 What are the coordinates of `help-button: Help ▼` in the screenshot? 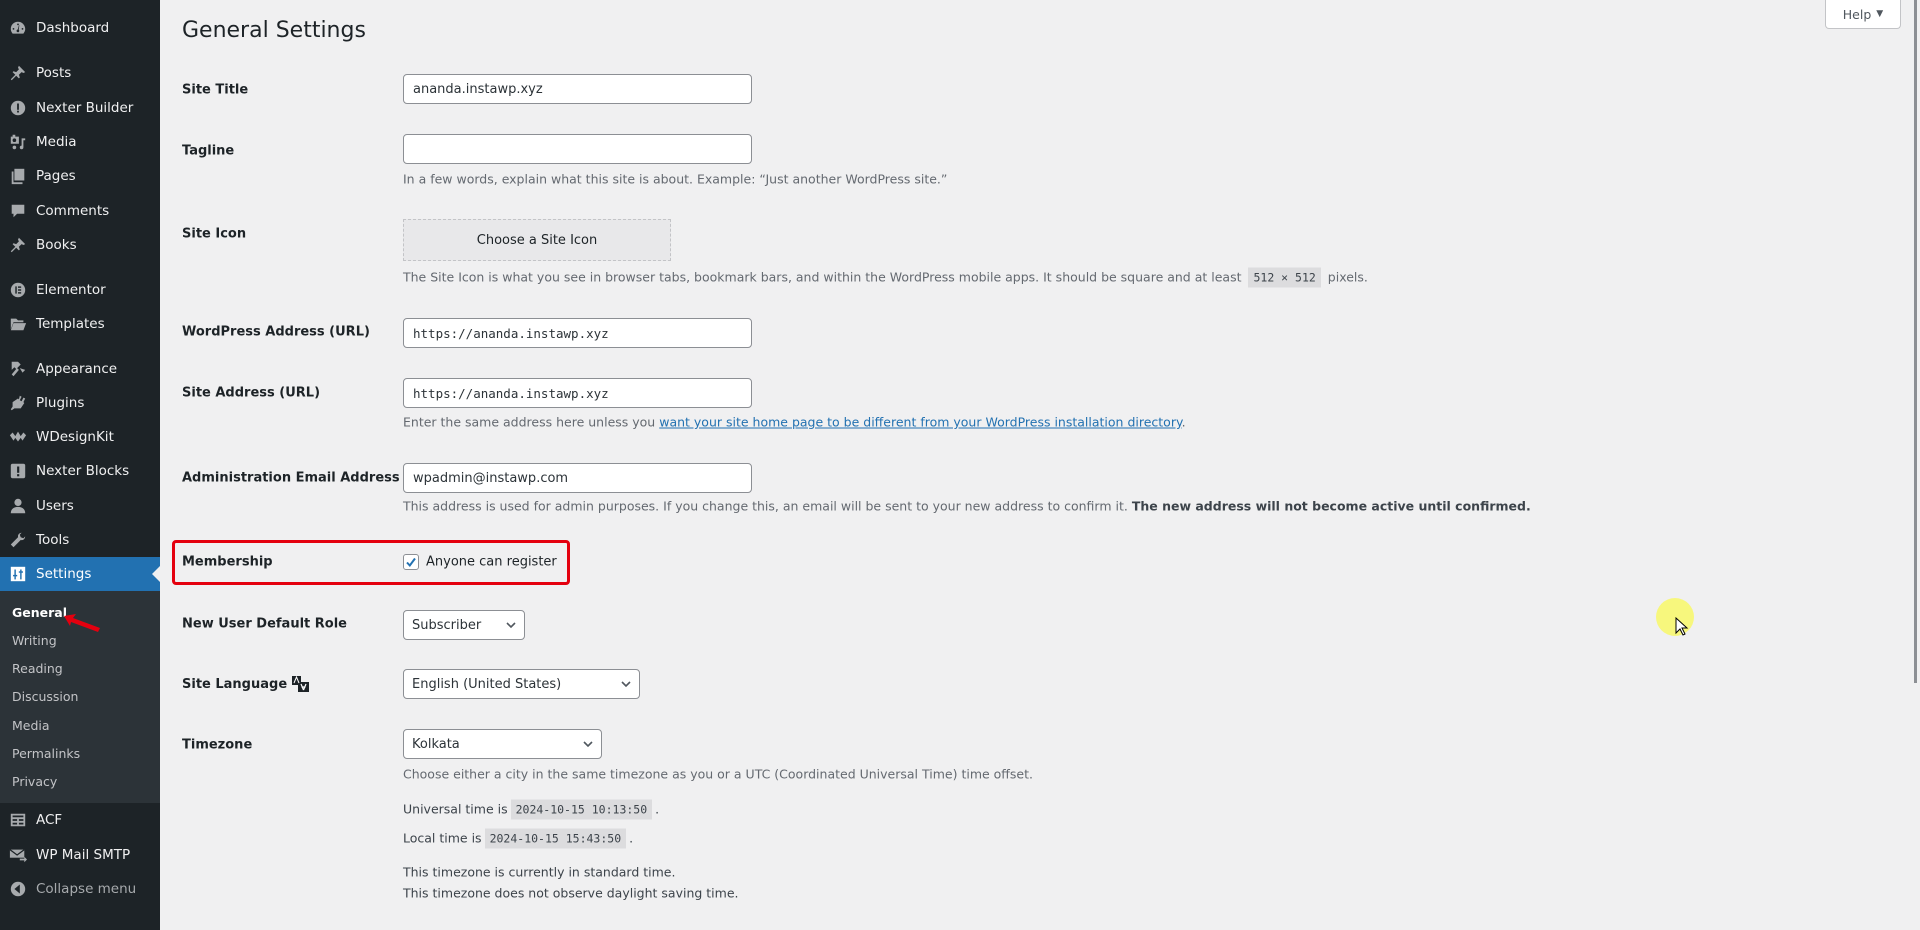 It's located at (1863, 14).